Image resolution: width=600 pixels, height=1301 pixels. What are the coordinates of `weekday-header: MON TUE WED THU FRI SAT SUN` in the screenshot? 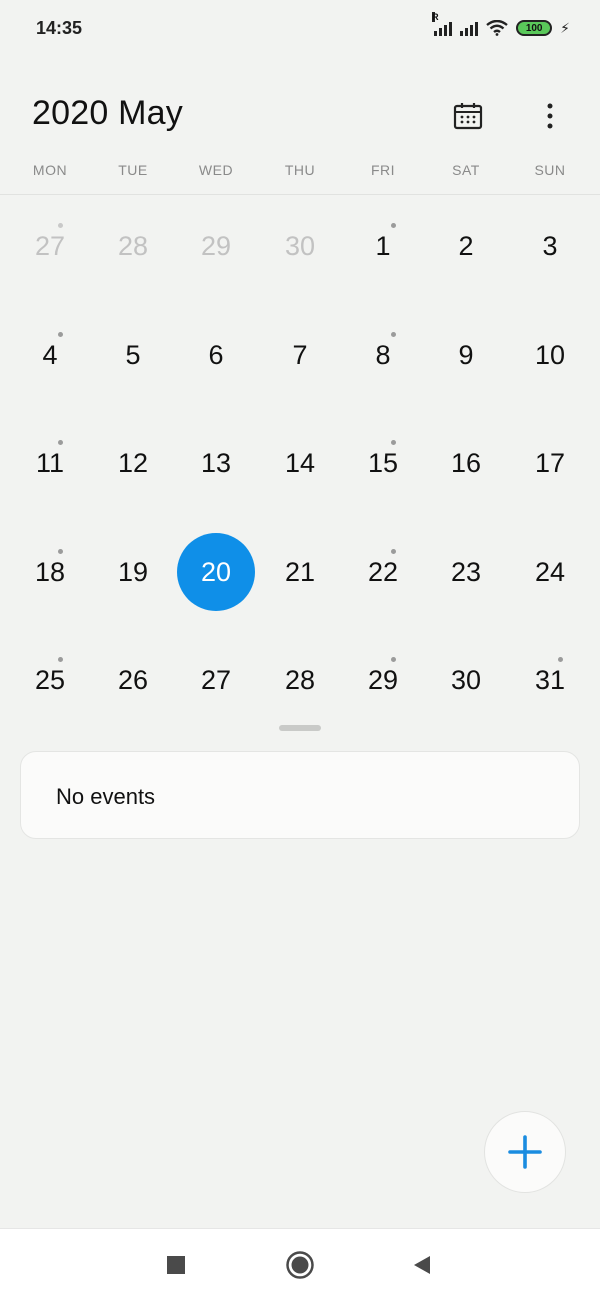 It's located at (300, 176).